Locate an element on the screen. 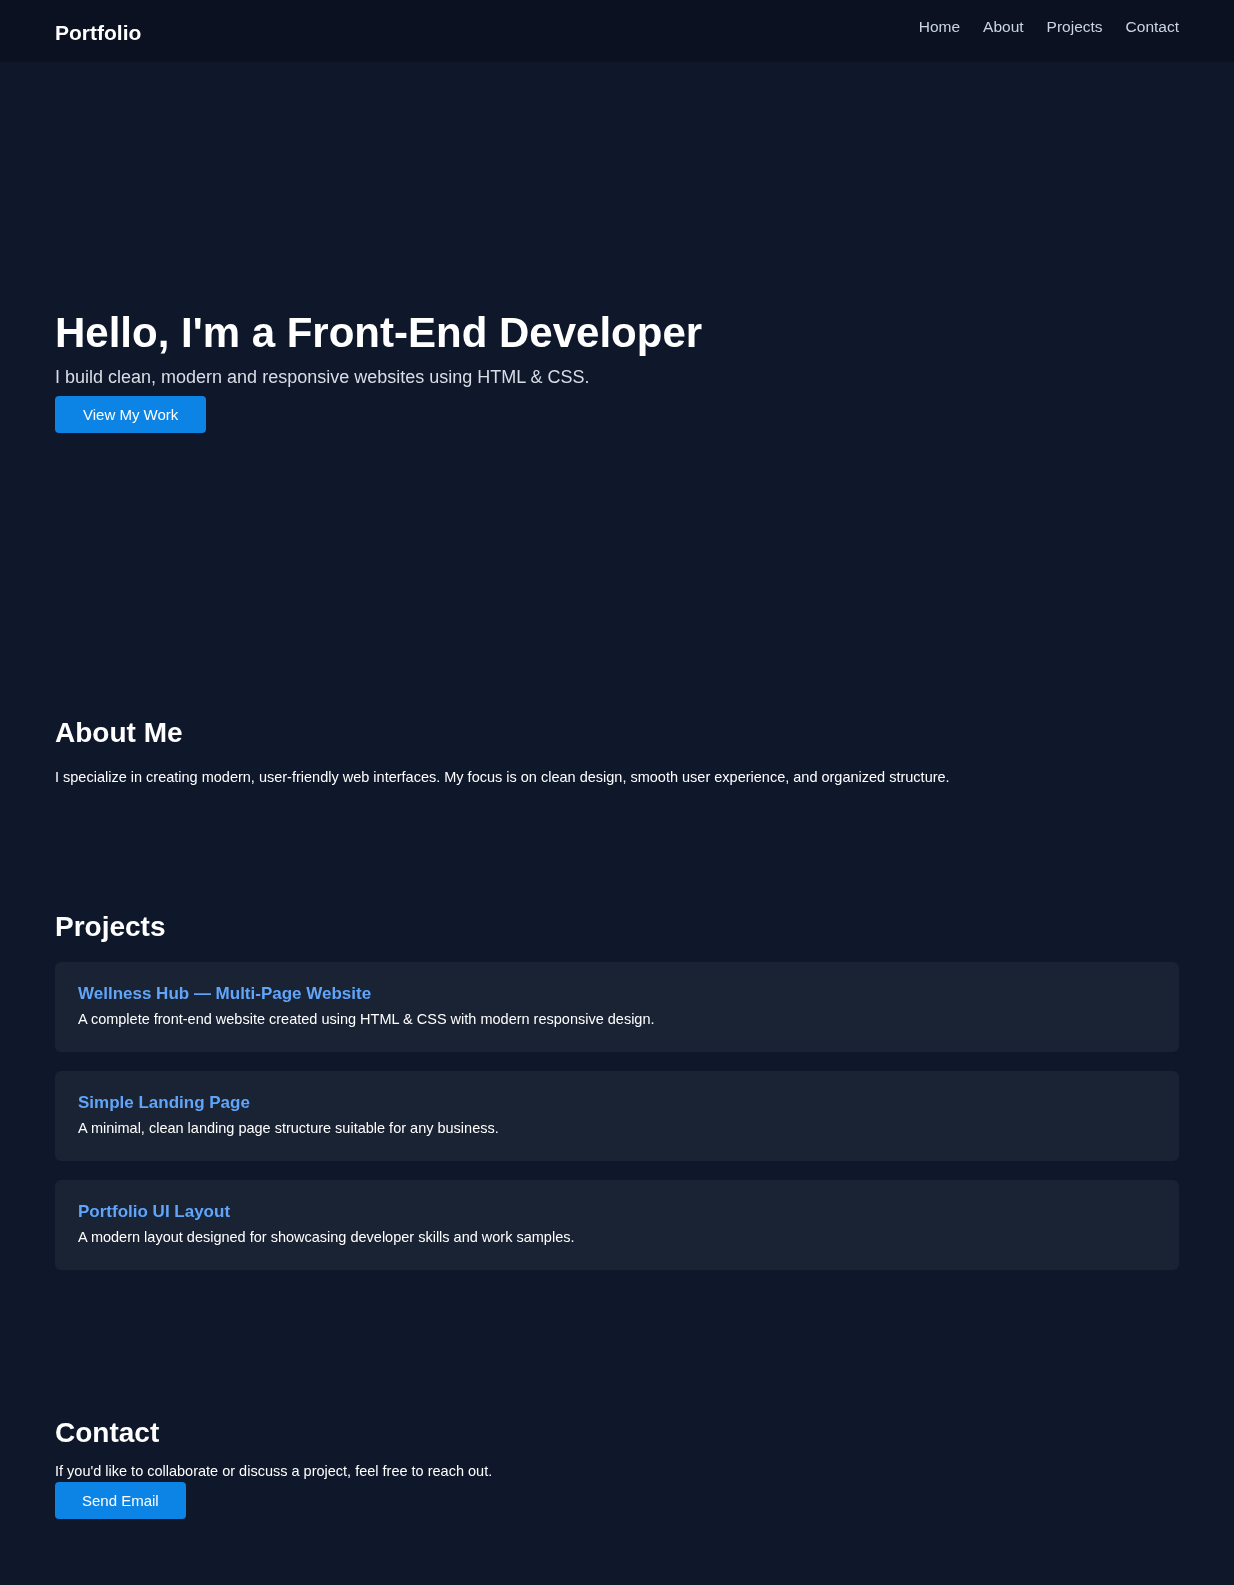  hero-subtitle: I build clean, modern and responsive websites using HTML & CSS. is located at coordinates (322, 377).